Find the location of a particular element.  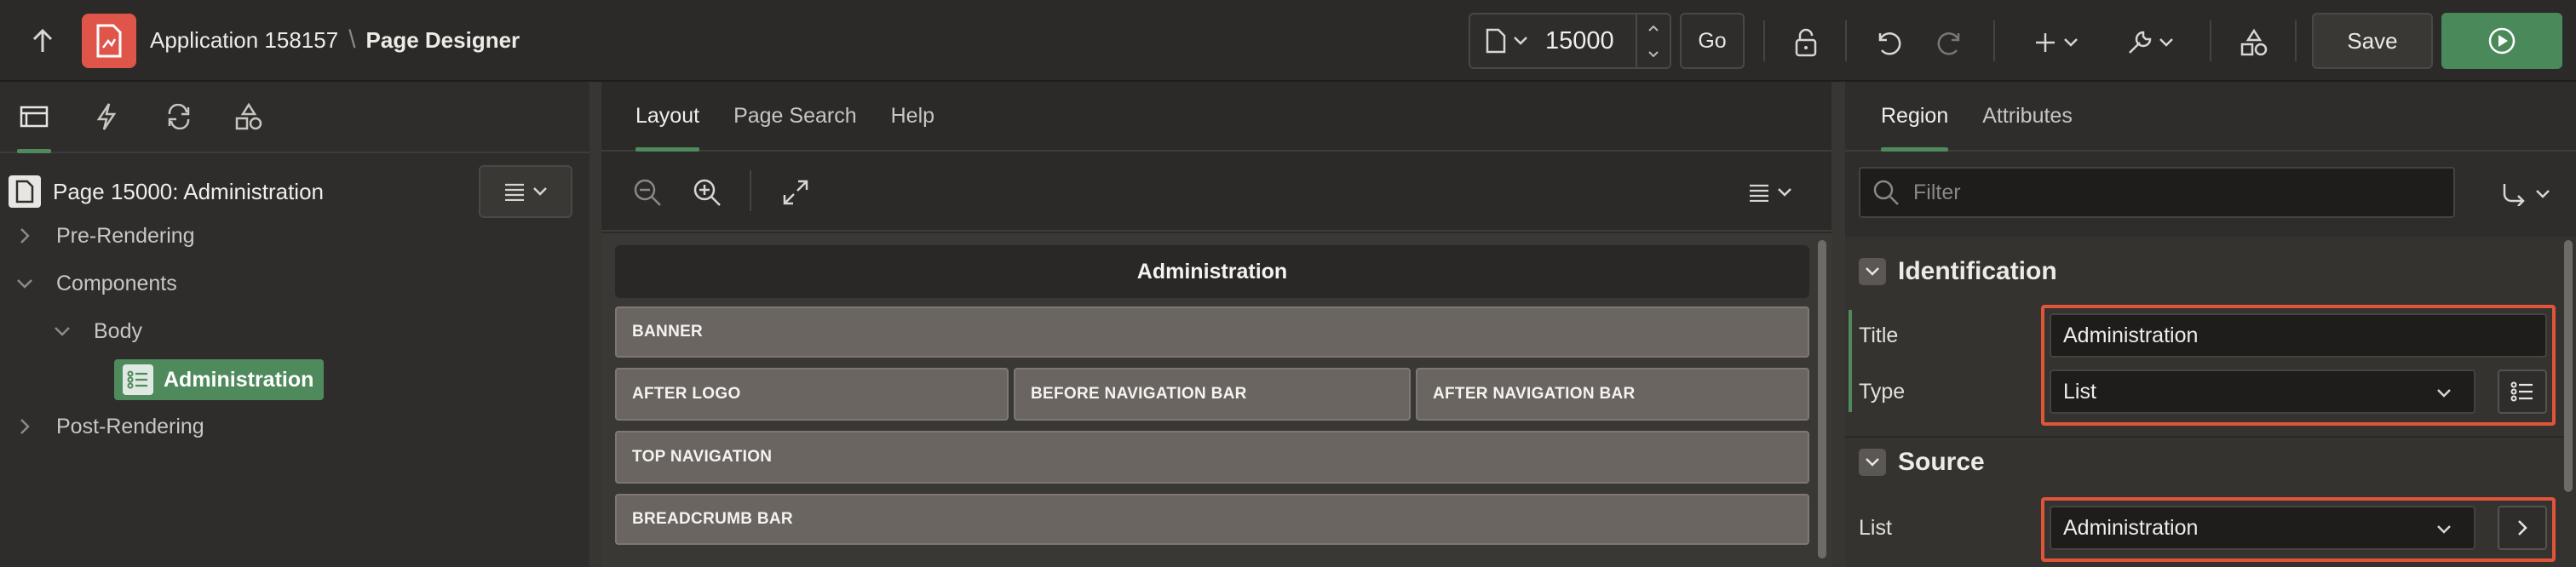

tree-menu-button is located at coordinates (525, 191).